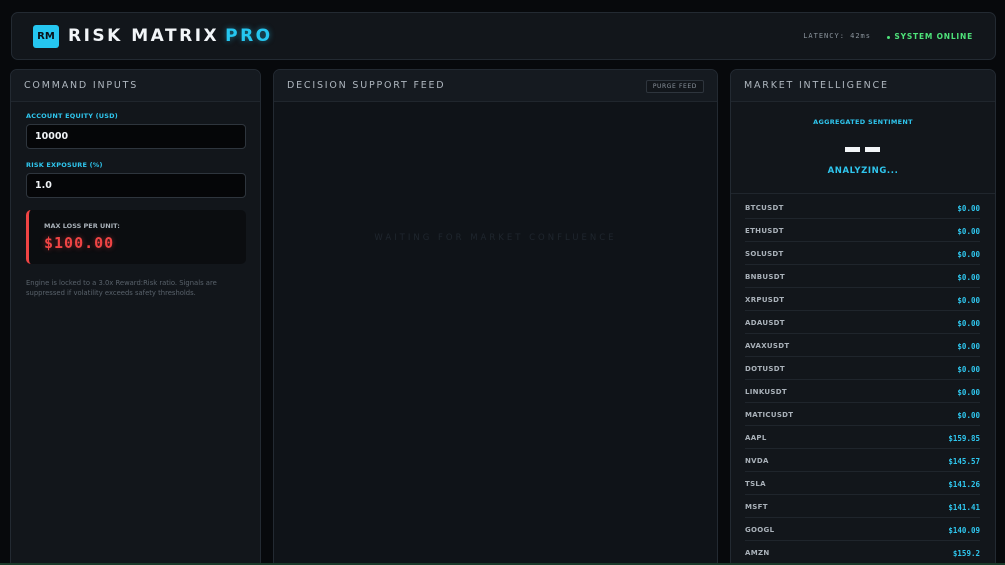 This screenshot has height=565, width=1005. Describe the element at coordinates (249, 36) in the screenshot. I see `brand-suffix: PRO` at that location.